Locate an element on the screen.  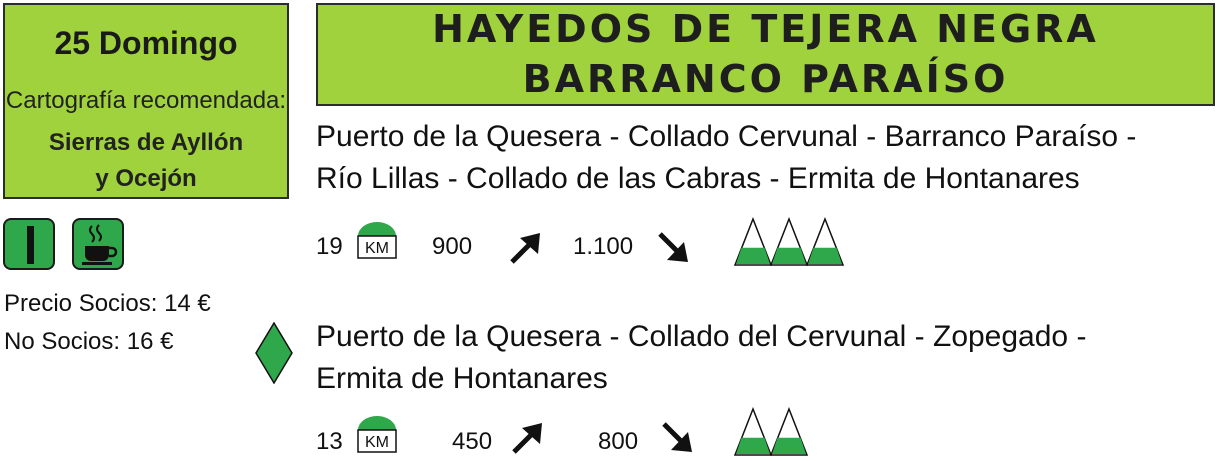
cartography-map-line1: Sierras de Ayllón is located at coordinates (146, 142).